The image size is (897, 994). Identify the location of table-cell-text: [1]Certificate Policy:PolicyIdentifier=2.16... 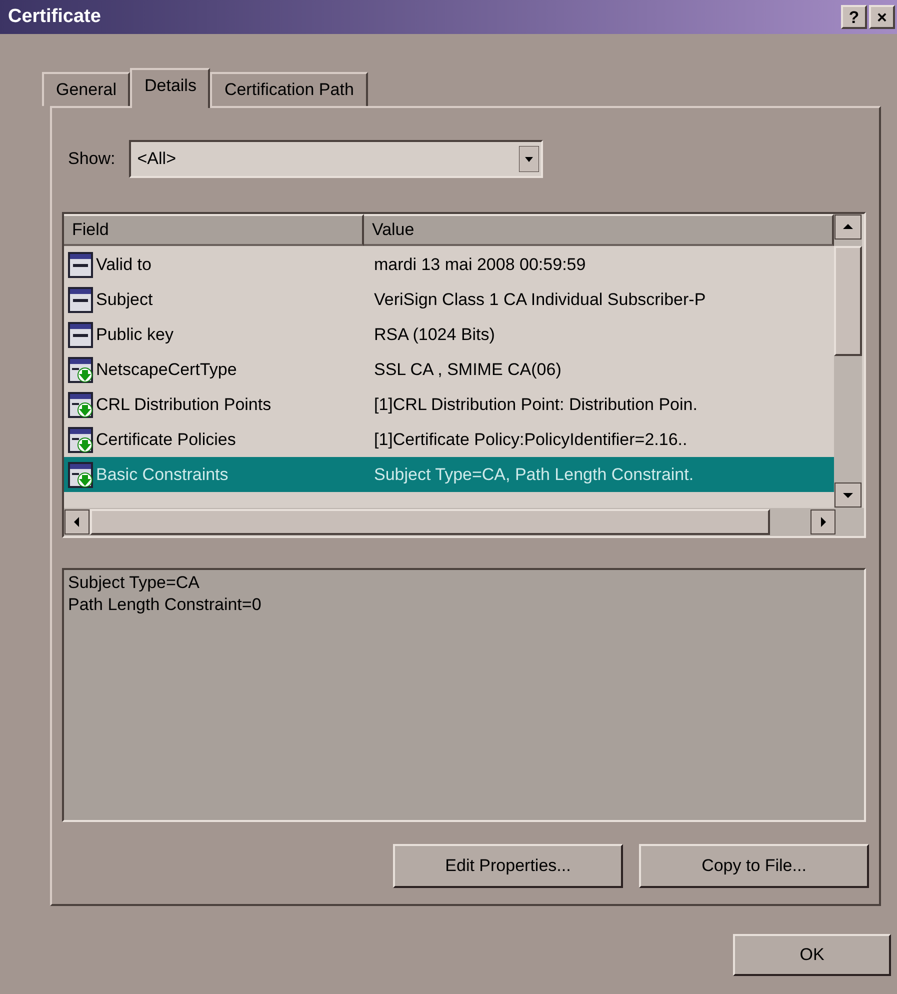
(530, 439).